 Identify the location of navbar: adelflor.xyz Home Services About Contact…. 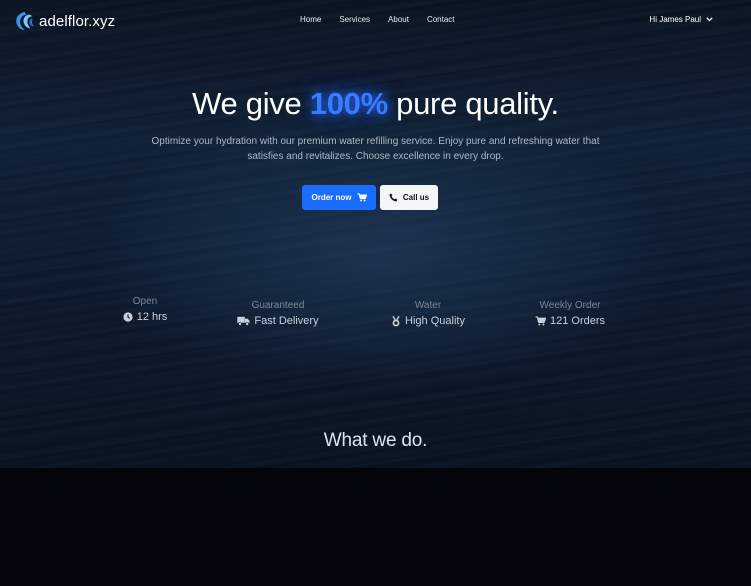
(375, 21).